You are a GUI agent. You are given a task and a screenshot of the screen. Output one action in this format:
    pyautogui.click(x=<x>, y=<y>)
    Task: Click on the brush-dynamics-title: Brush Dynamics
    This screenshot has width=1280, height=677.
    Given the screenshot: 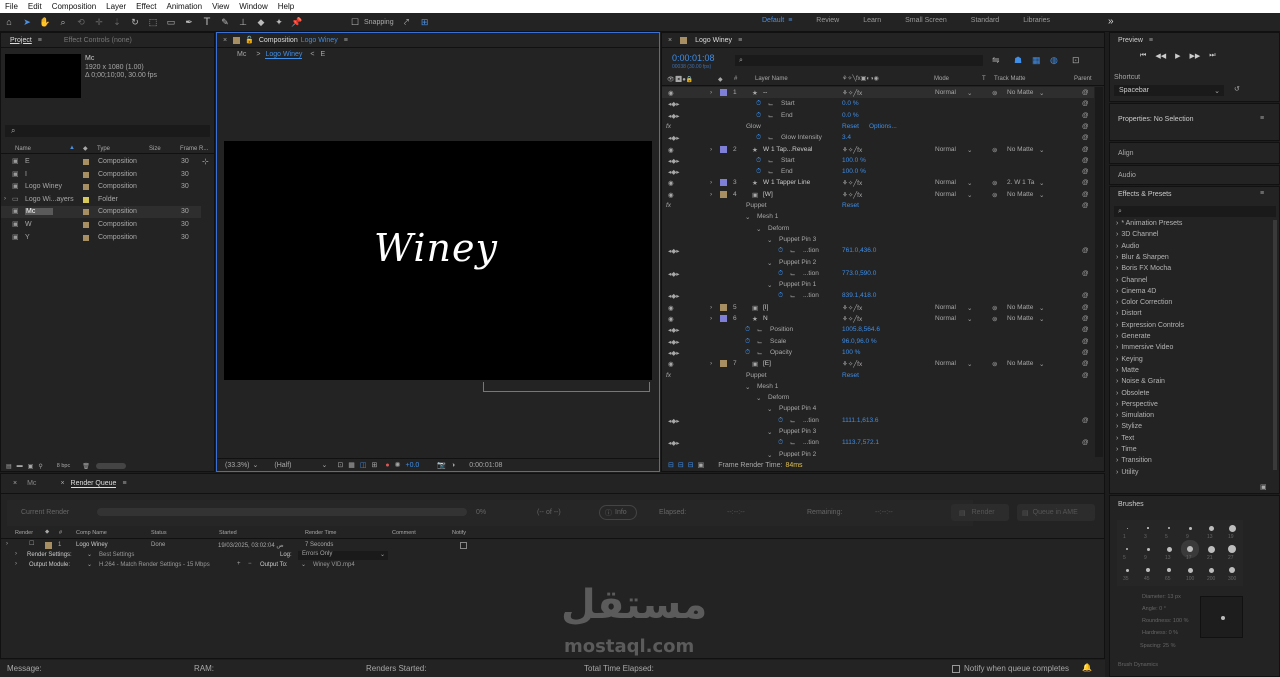 What is the action you would take?
    pyautogui.click(x=1138, y=665)
    